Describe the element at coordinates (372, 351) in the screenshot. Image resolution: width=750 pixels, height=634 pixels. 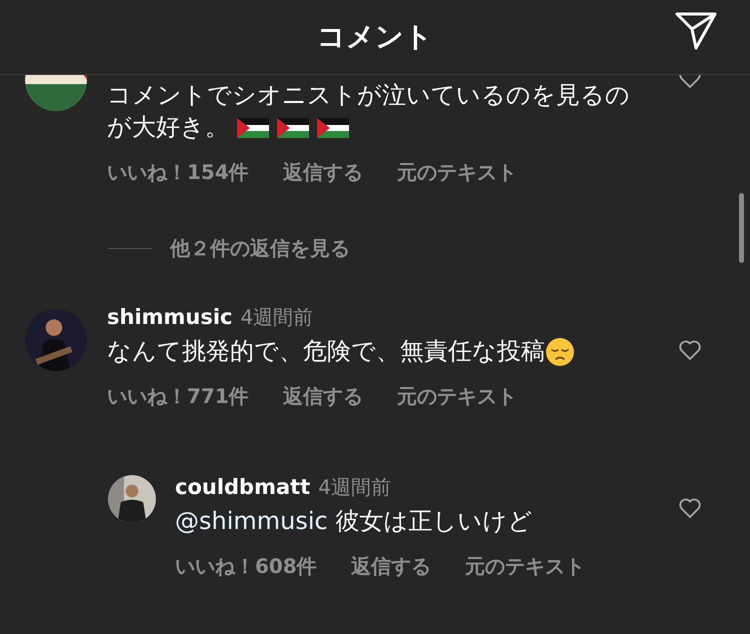
I see `comment-text: なんて挑発的で、危険で、無責任な投稿` at that location.